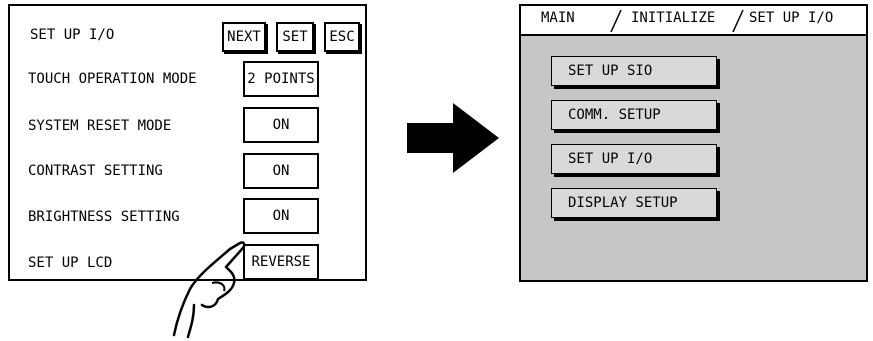 The image size is (873, 341). I want to click on screen-title: SET UP I/O, so click(72, 35).